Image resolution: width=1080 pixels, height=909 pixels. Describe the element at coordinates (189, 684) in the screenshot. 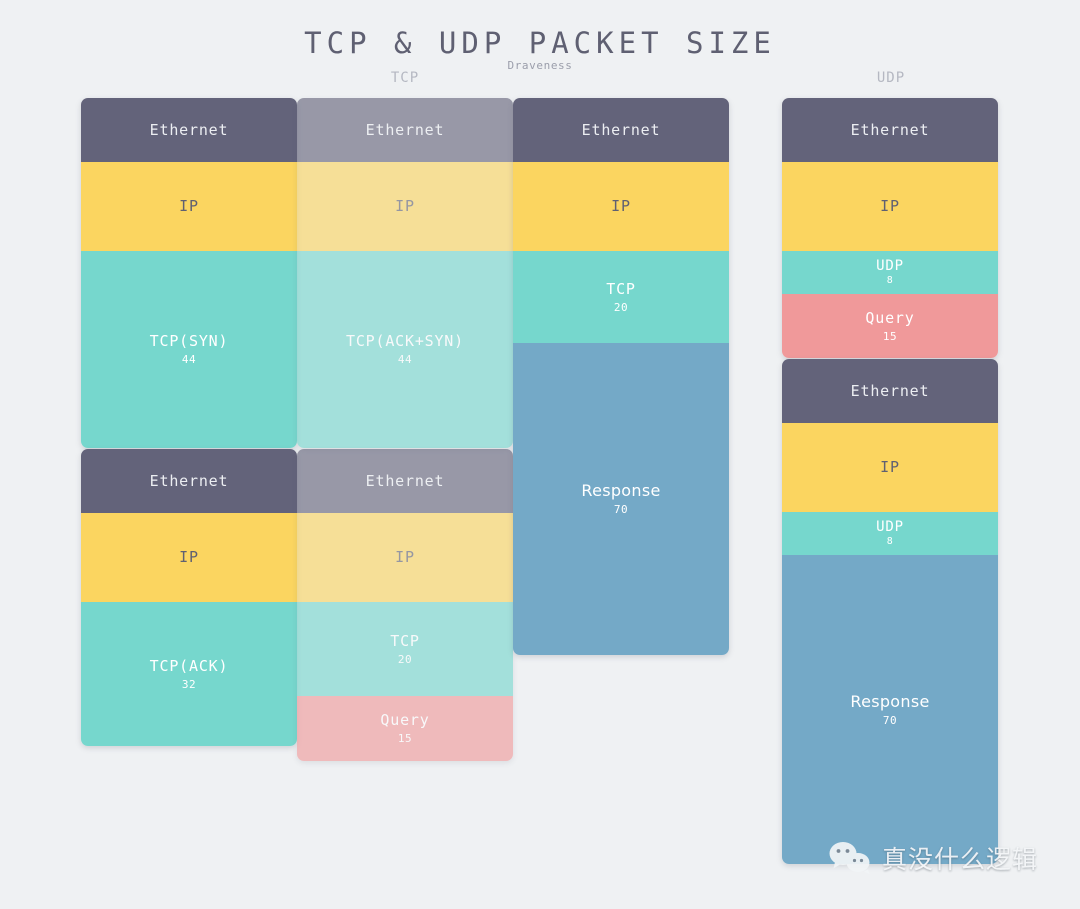

I see `layer-size: 32` at that location.